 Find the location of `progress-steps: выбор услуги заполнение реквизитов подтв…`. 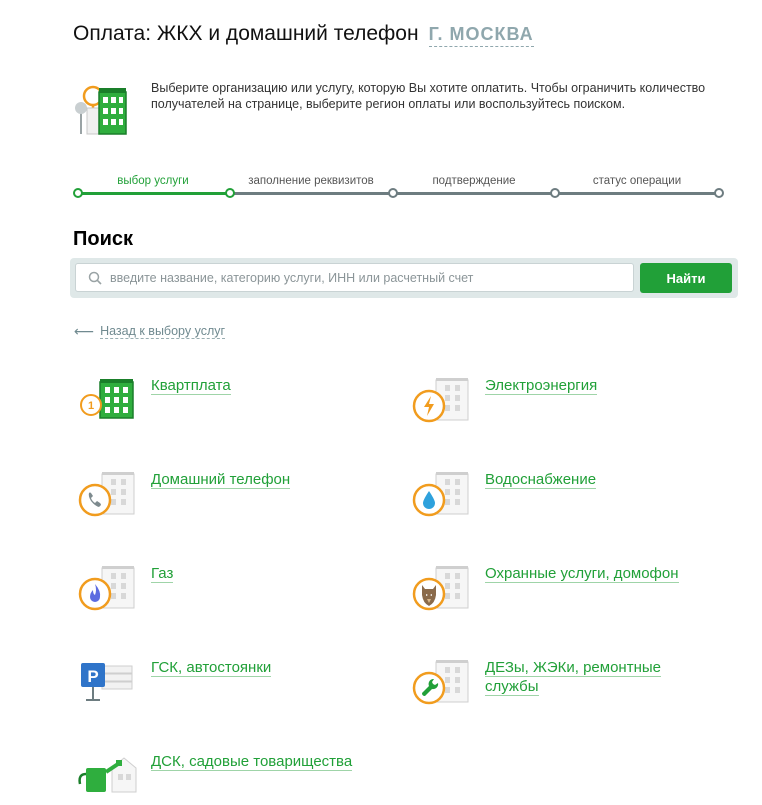

progress-steps: выбор услуги заполнение реквизитов подтв… is located at coordinates (398, 187).